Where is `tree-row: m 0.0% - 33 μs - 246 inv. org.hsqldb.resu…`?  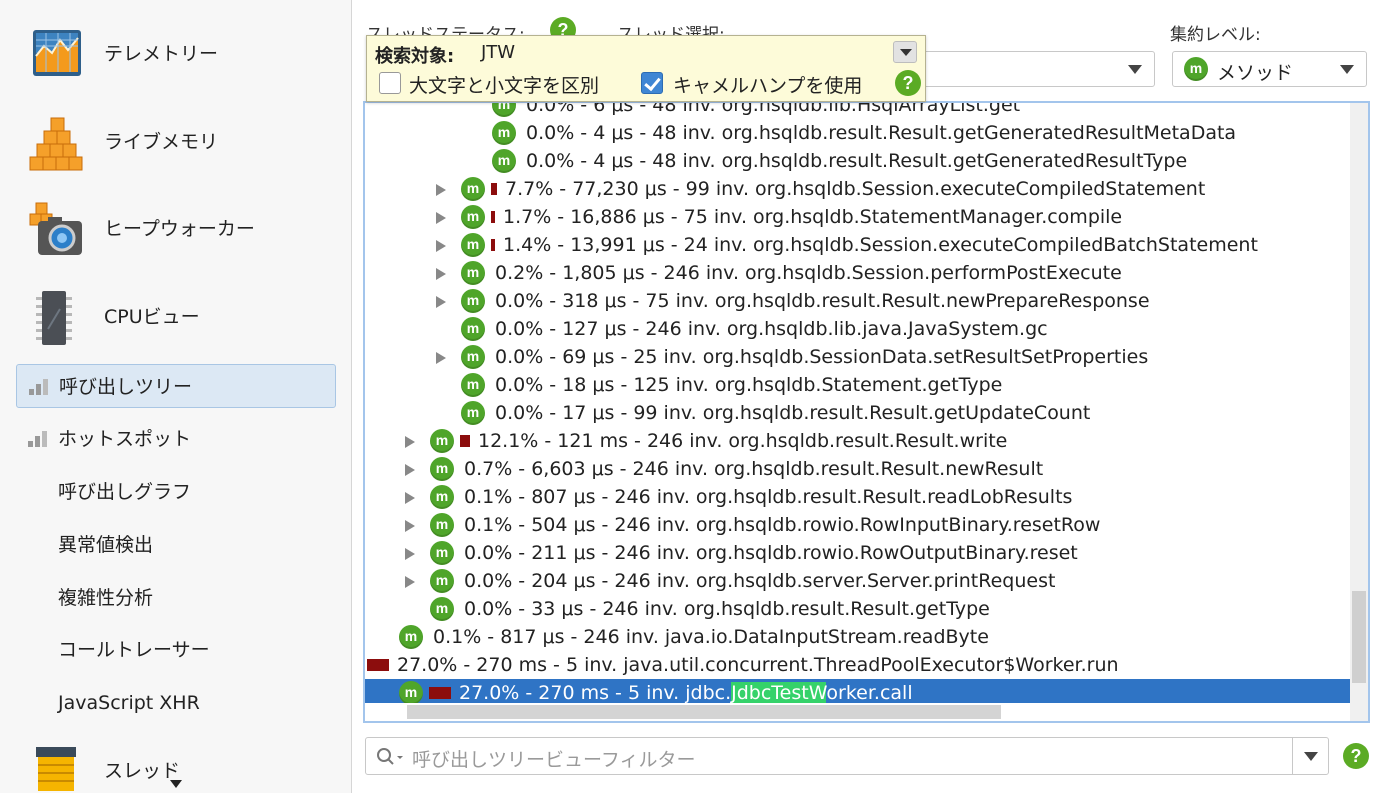 tree-row: m 0.0% - 33 μs - 246 inv. org.hsqldb.resu… is located at coordinates (857, 609).